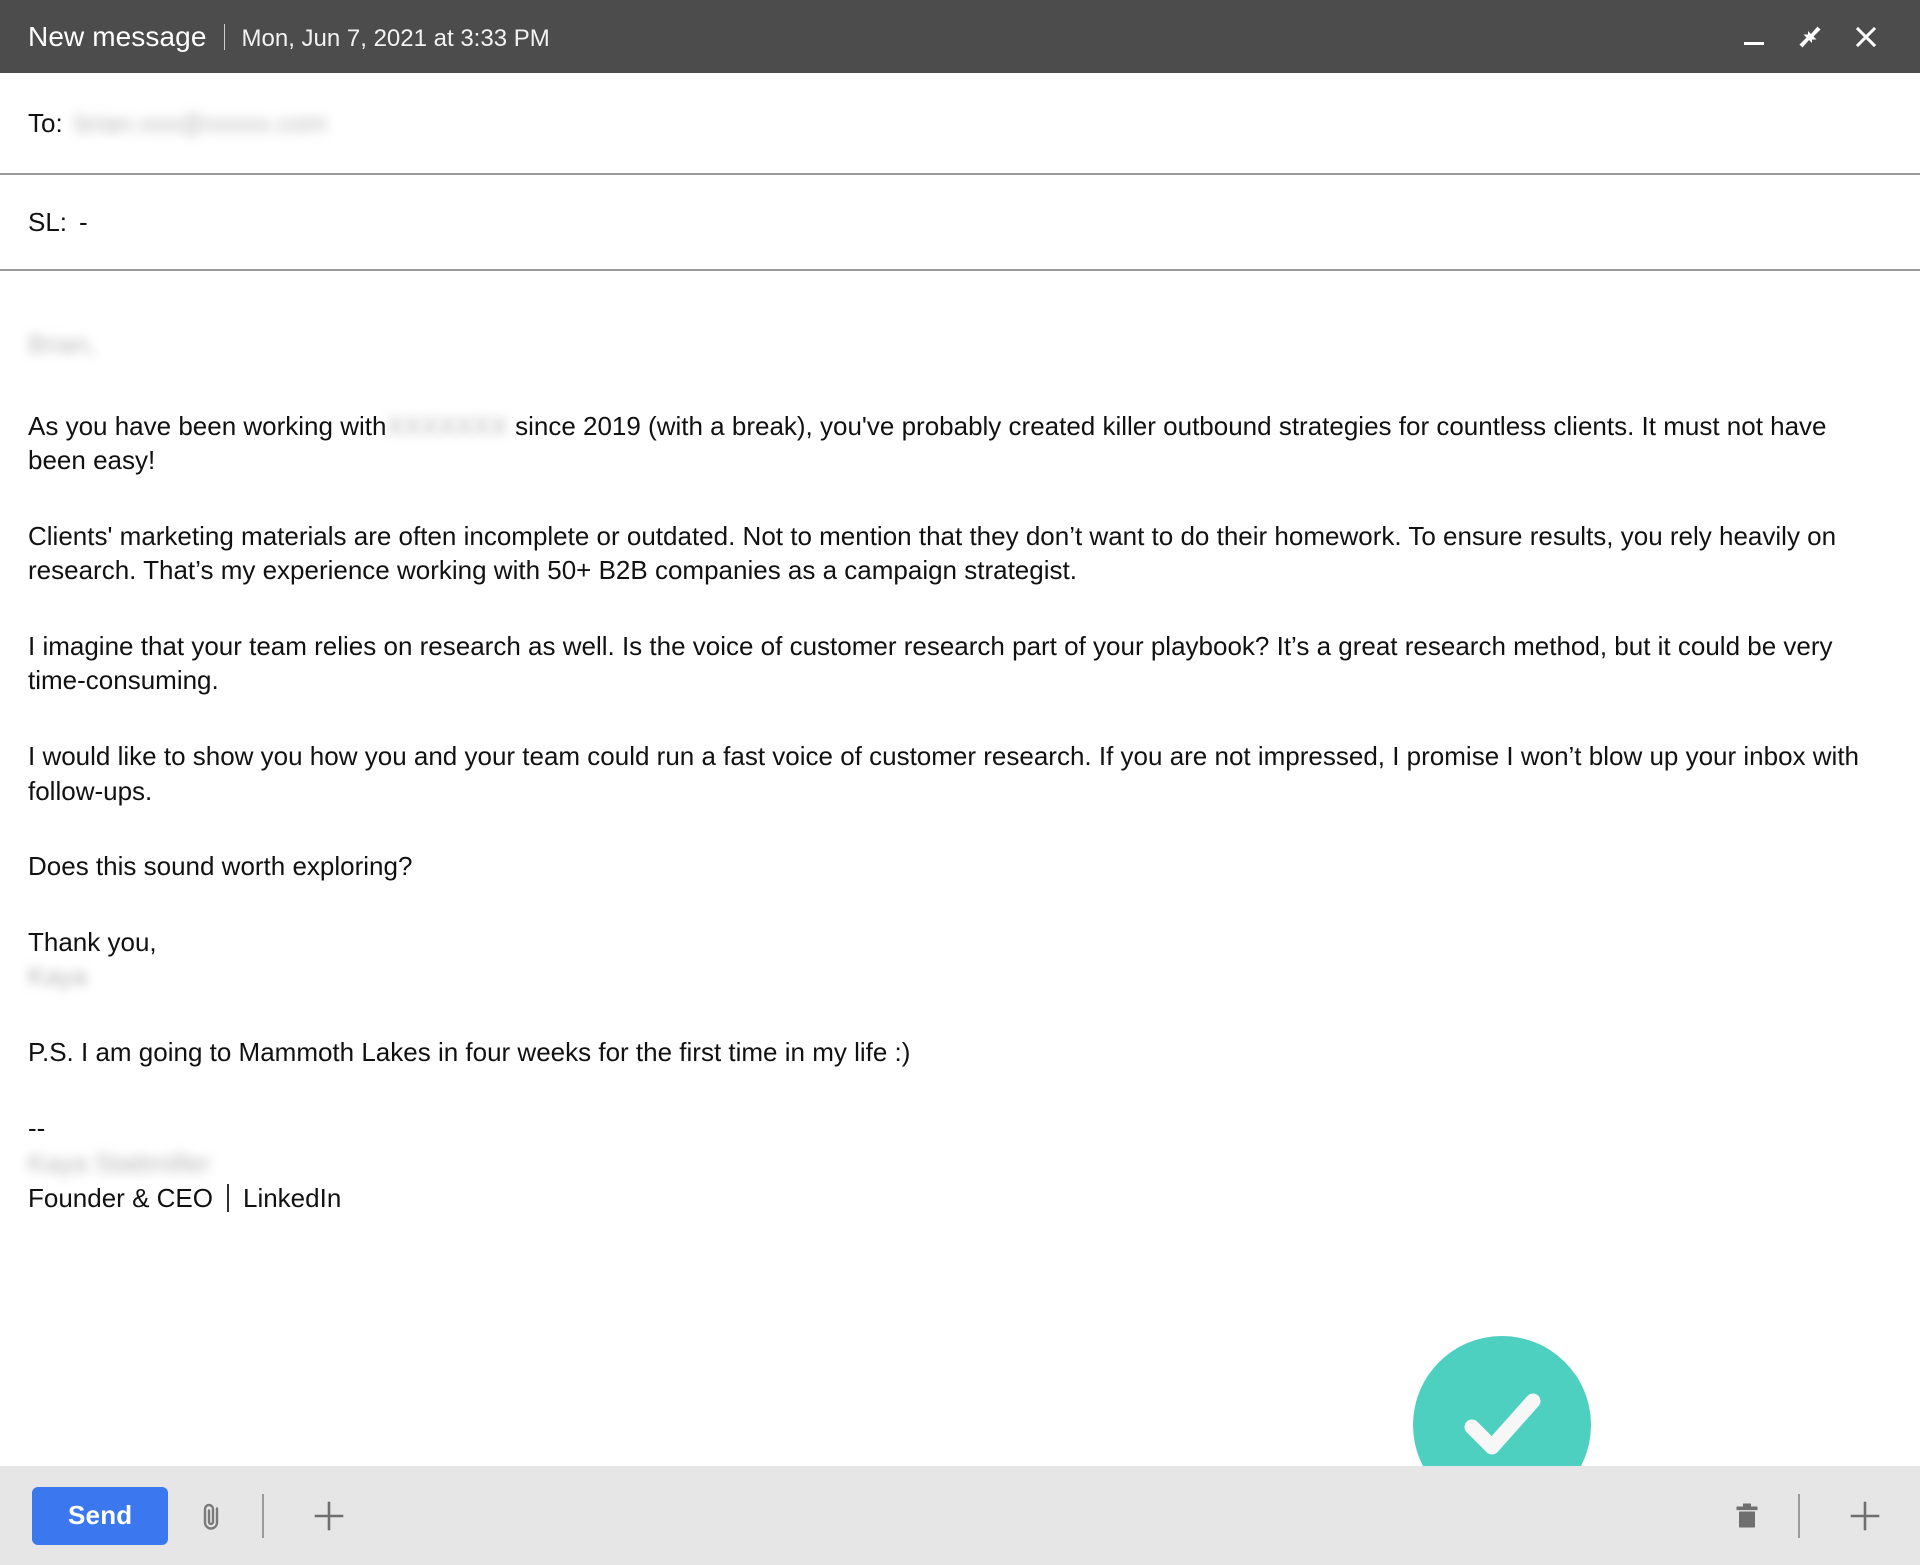 Image resolution: width=1920 pixels, height=1565 pixels. What do you see at coordinates (224, 37) in the screenshot?
I see `title-divider` at bounding box center [224, 37].